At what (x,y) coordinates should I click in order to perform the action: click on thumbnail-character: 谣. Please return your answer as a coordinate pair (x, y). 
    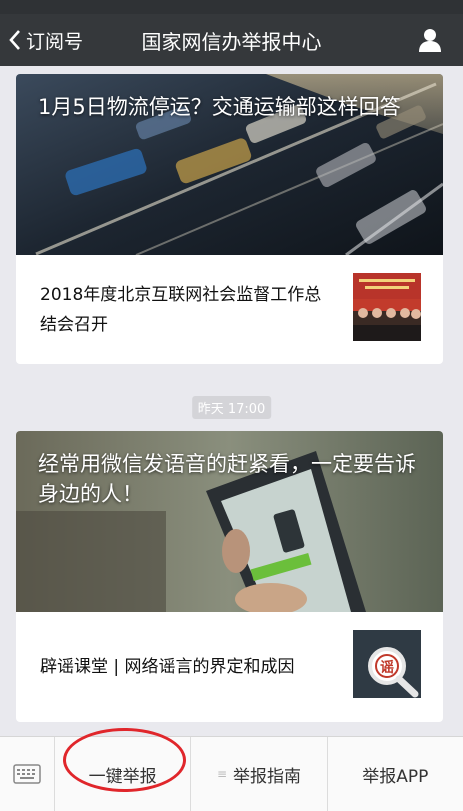
    Looking at the image, I should click on (387, 666).